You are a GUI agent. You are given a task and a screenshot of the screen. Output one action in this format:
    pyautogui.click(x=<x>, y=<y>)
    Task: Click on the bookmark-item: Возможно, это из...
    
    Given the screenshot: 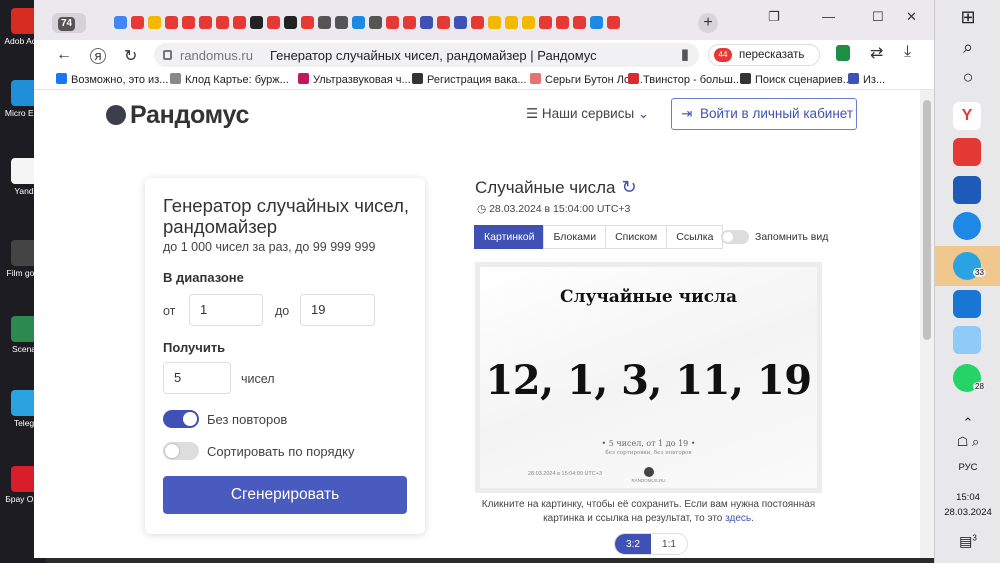 What is the action you would take?
    pyautogui.click(x=112, y=79)
    